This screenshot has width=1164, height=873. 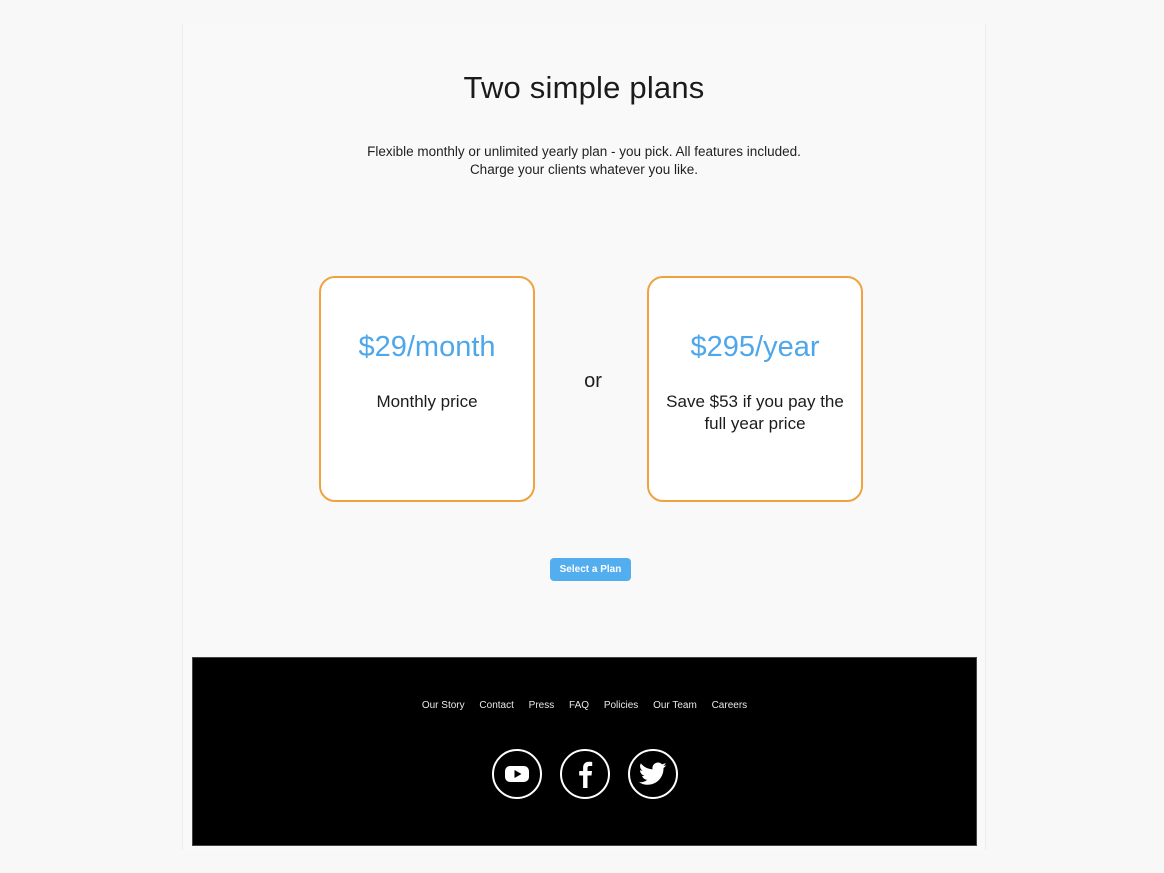 What do you see at coordinates (496, 705) in the screenshot?
I see `footer-link-contact: Contact` at bounding box center [496, 705].